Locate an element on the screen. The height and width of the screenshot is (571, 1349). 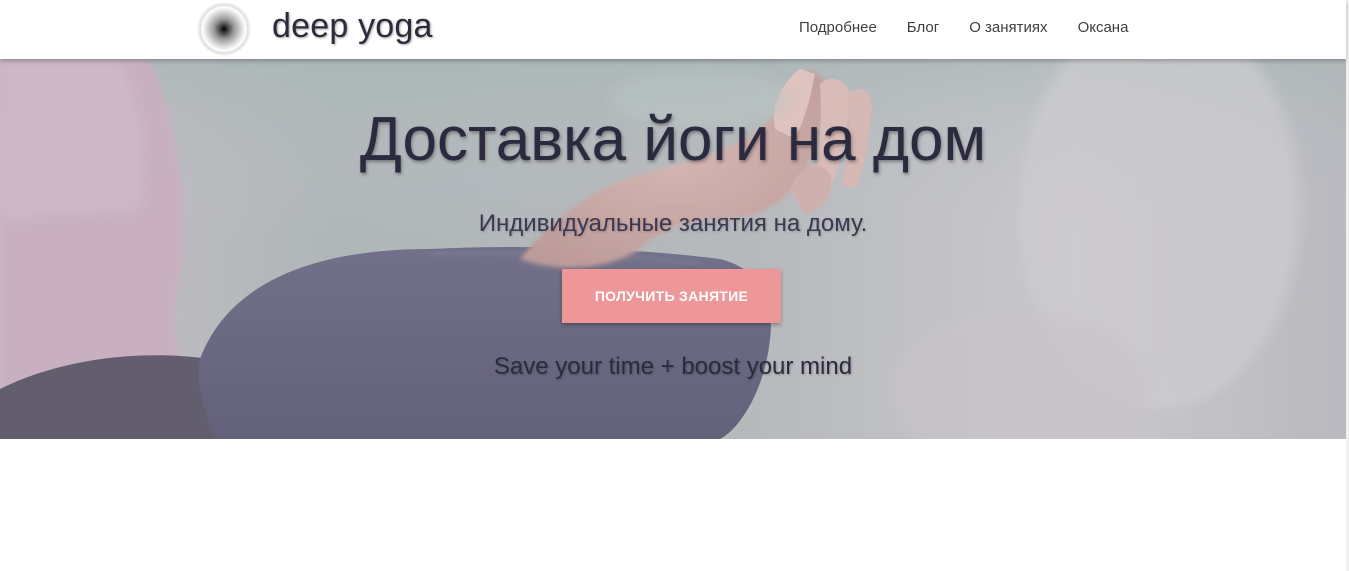
hero-tagline: Save your time + boost your mind is located at coordinates (673, 366).